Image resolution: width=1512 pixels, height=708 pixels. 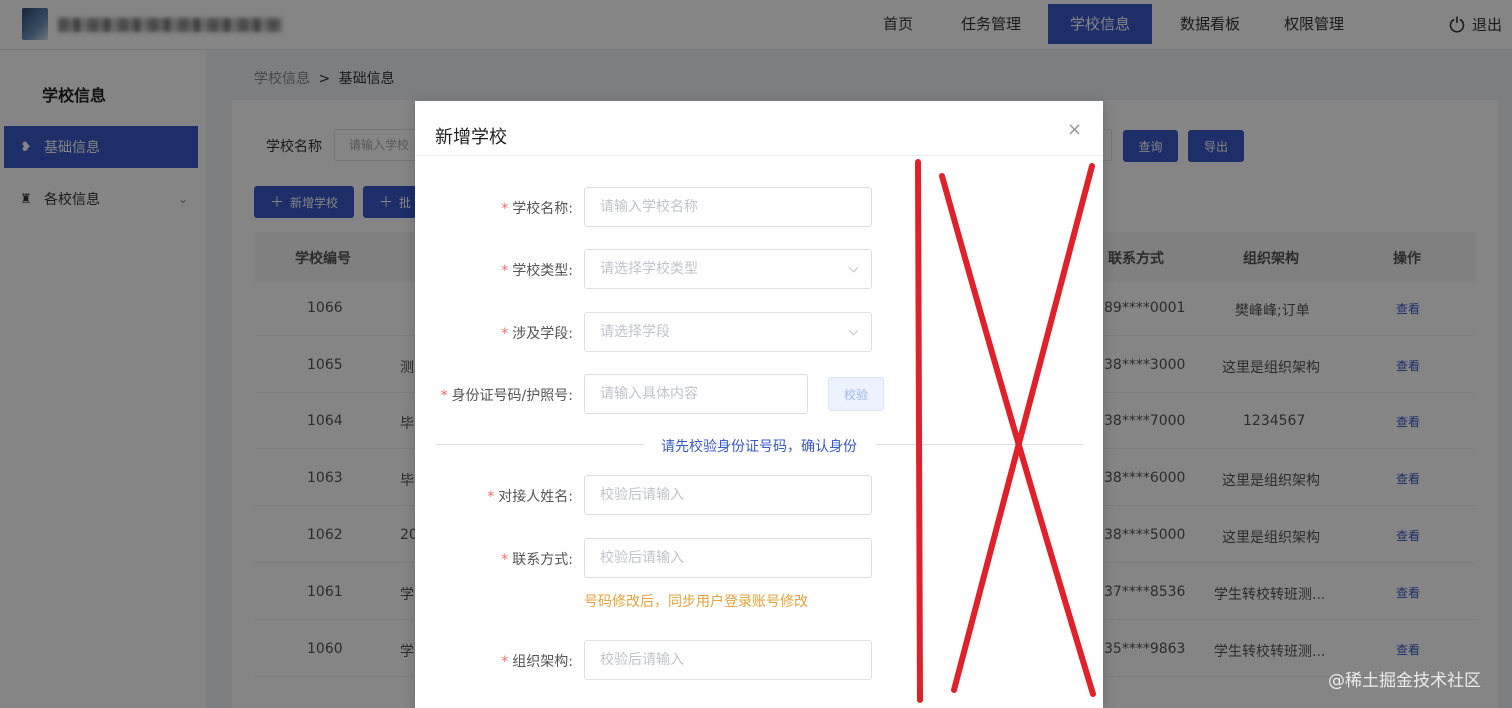 I want to click on field-label-phone: * 联系方式:, so click(x=537, y=560).